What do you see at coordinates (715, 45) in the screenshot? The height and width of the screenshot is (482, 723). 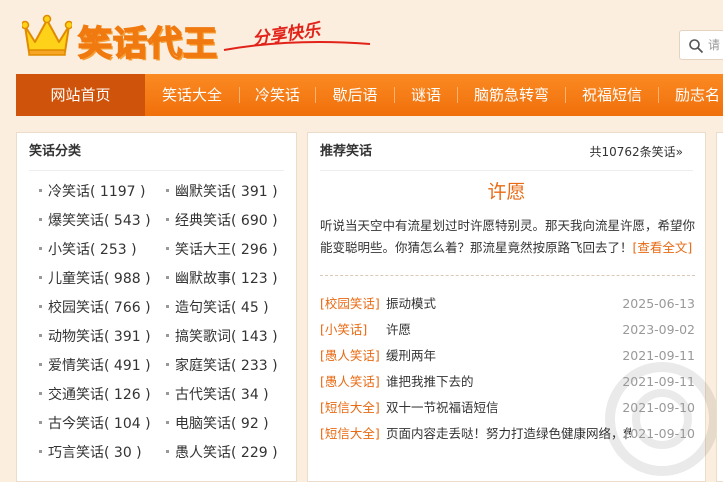 I see `search-input` at bounding box center [715, 45].